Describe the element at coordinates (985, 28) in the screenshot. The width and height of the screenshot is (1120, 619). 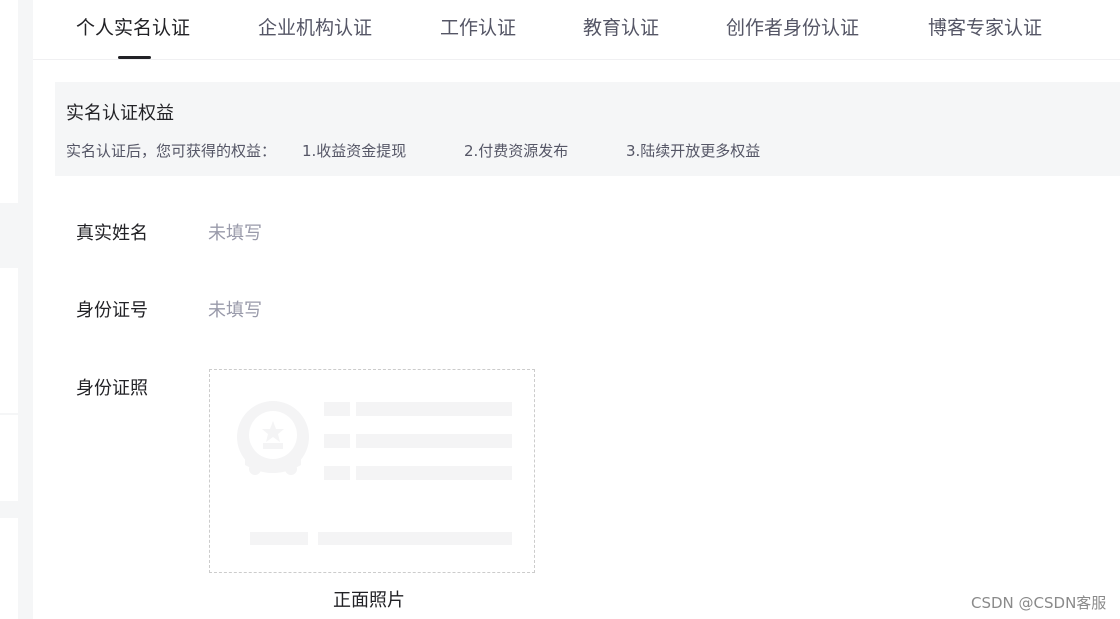
I see `tab-blog-expert-verification: 博客专家认证` at that location.